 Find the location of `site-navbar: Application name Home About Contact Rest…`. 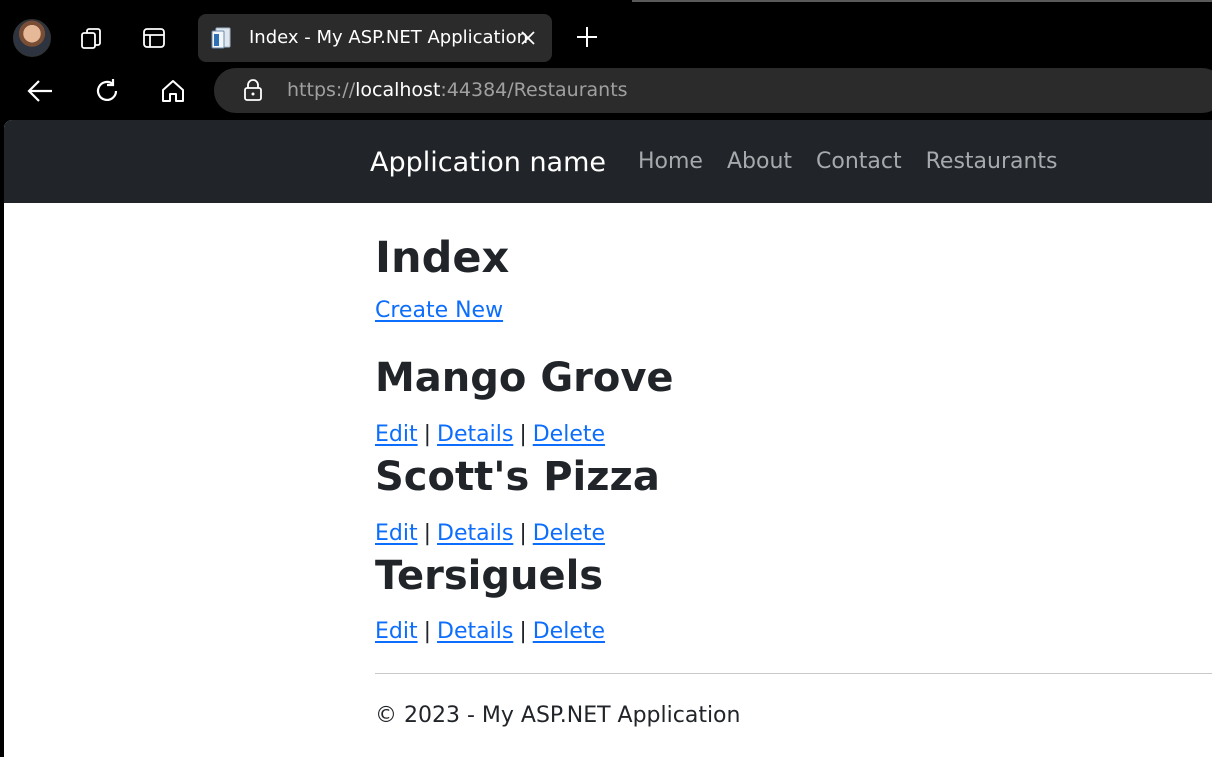

site-navbar: Application name Home About Contact Rest… is located at coordinates (608, 161).